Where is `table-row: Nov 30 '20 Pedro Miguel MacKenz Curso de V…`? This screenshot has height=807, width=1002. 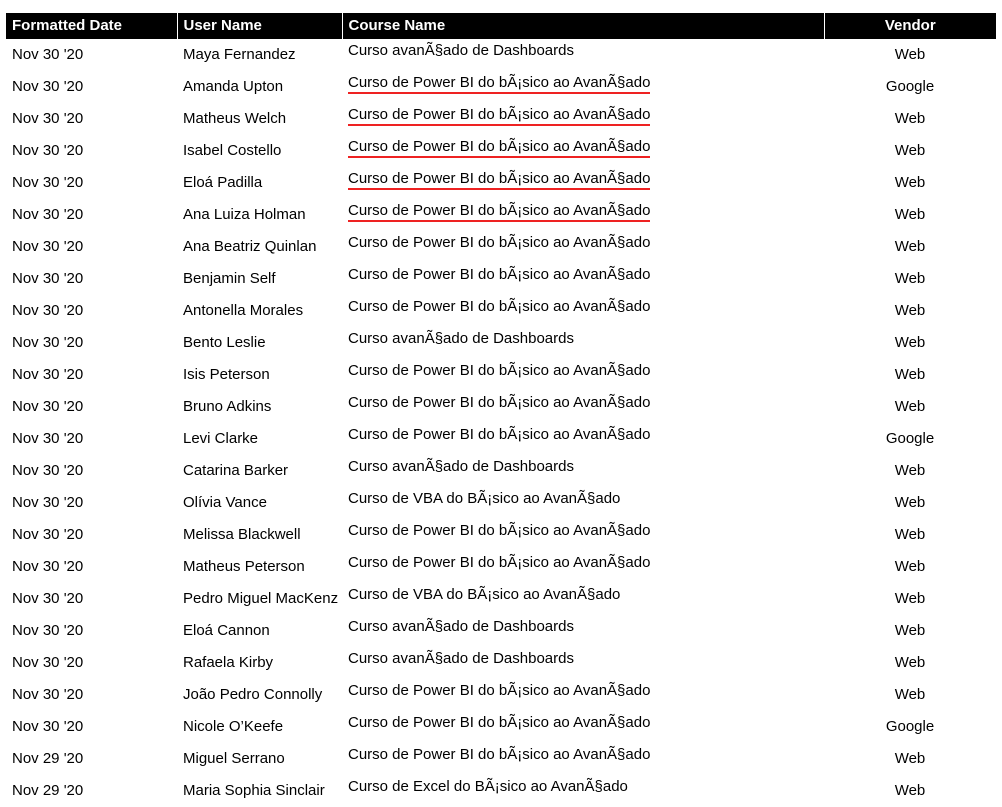 table-row: Nov 30 '20 Pedro Miguel MacKenz Curso de V… is located at coordinates (501, 599).